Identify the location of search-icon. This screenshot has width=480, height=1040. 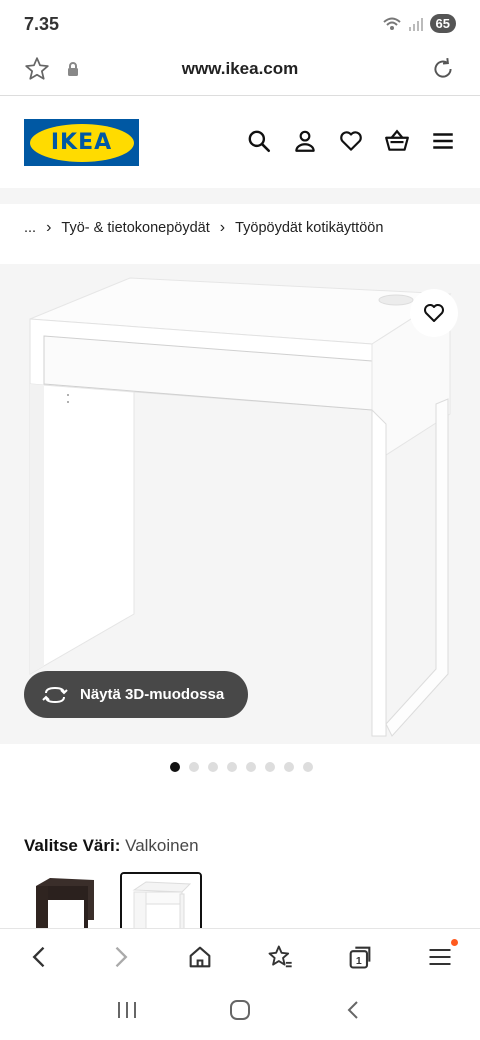
(259, 141).